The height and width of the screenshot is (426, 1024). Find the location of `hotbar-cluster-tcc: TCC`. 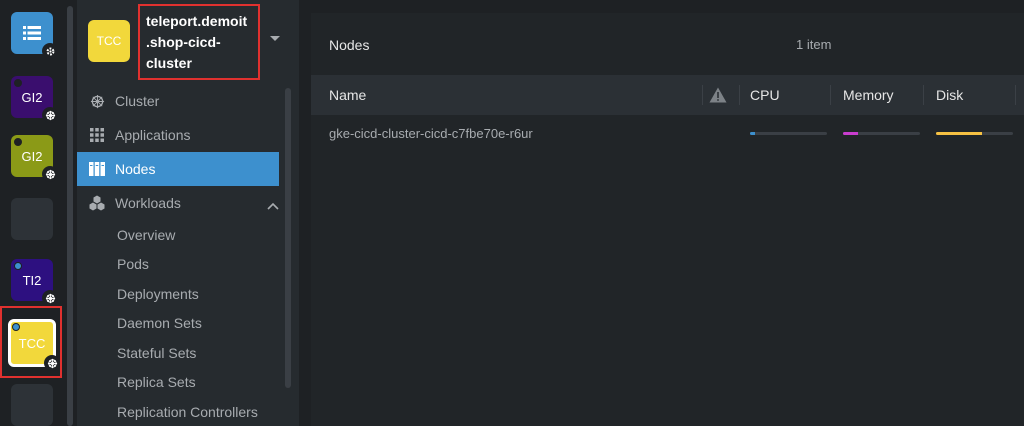

hotbar-cluster-tcc: TCC is located at coordinates (34, 345).